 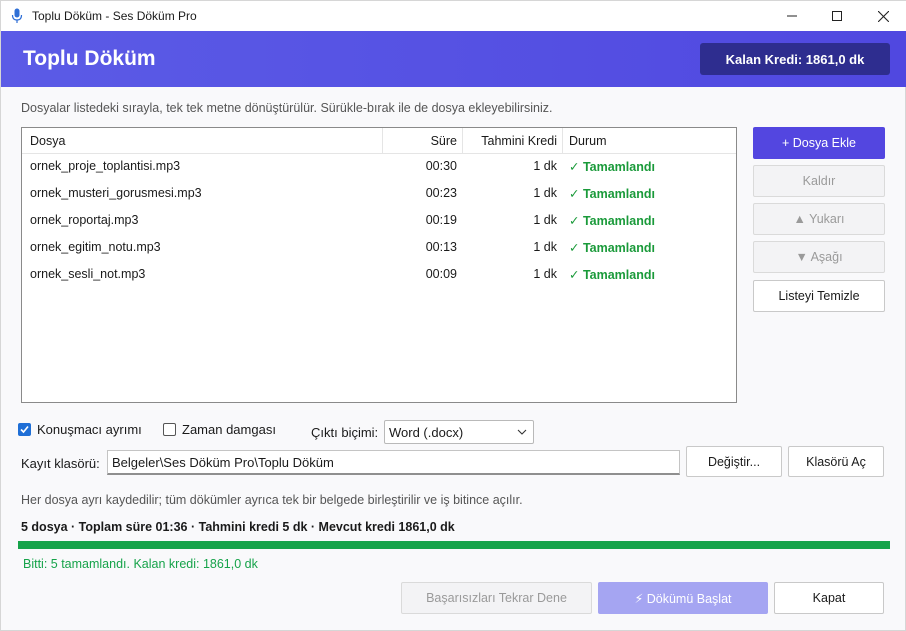 I want to click on output-format-label: Çıktı biçimi:, so click(x=345, y=432).